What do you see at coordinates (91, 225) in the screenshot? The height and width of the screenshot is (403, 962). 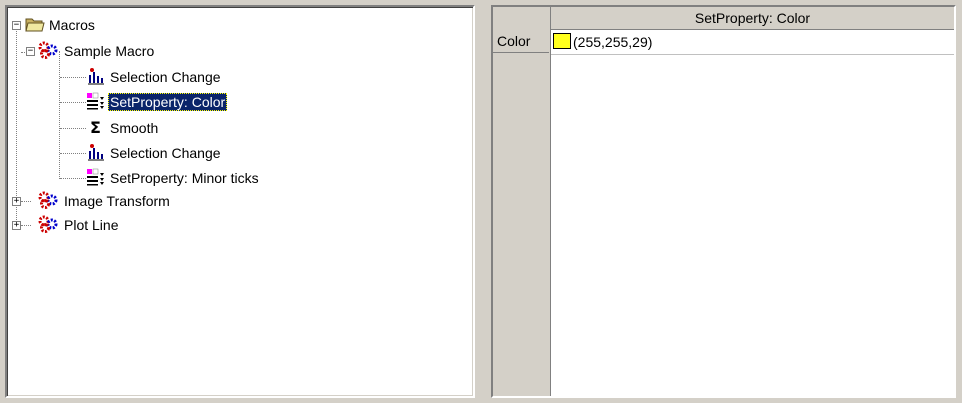 I see `tree-node-label: Plot Line` at bounding box center [91, 225].